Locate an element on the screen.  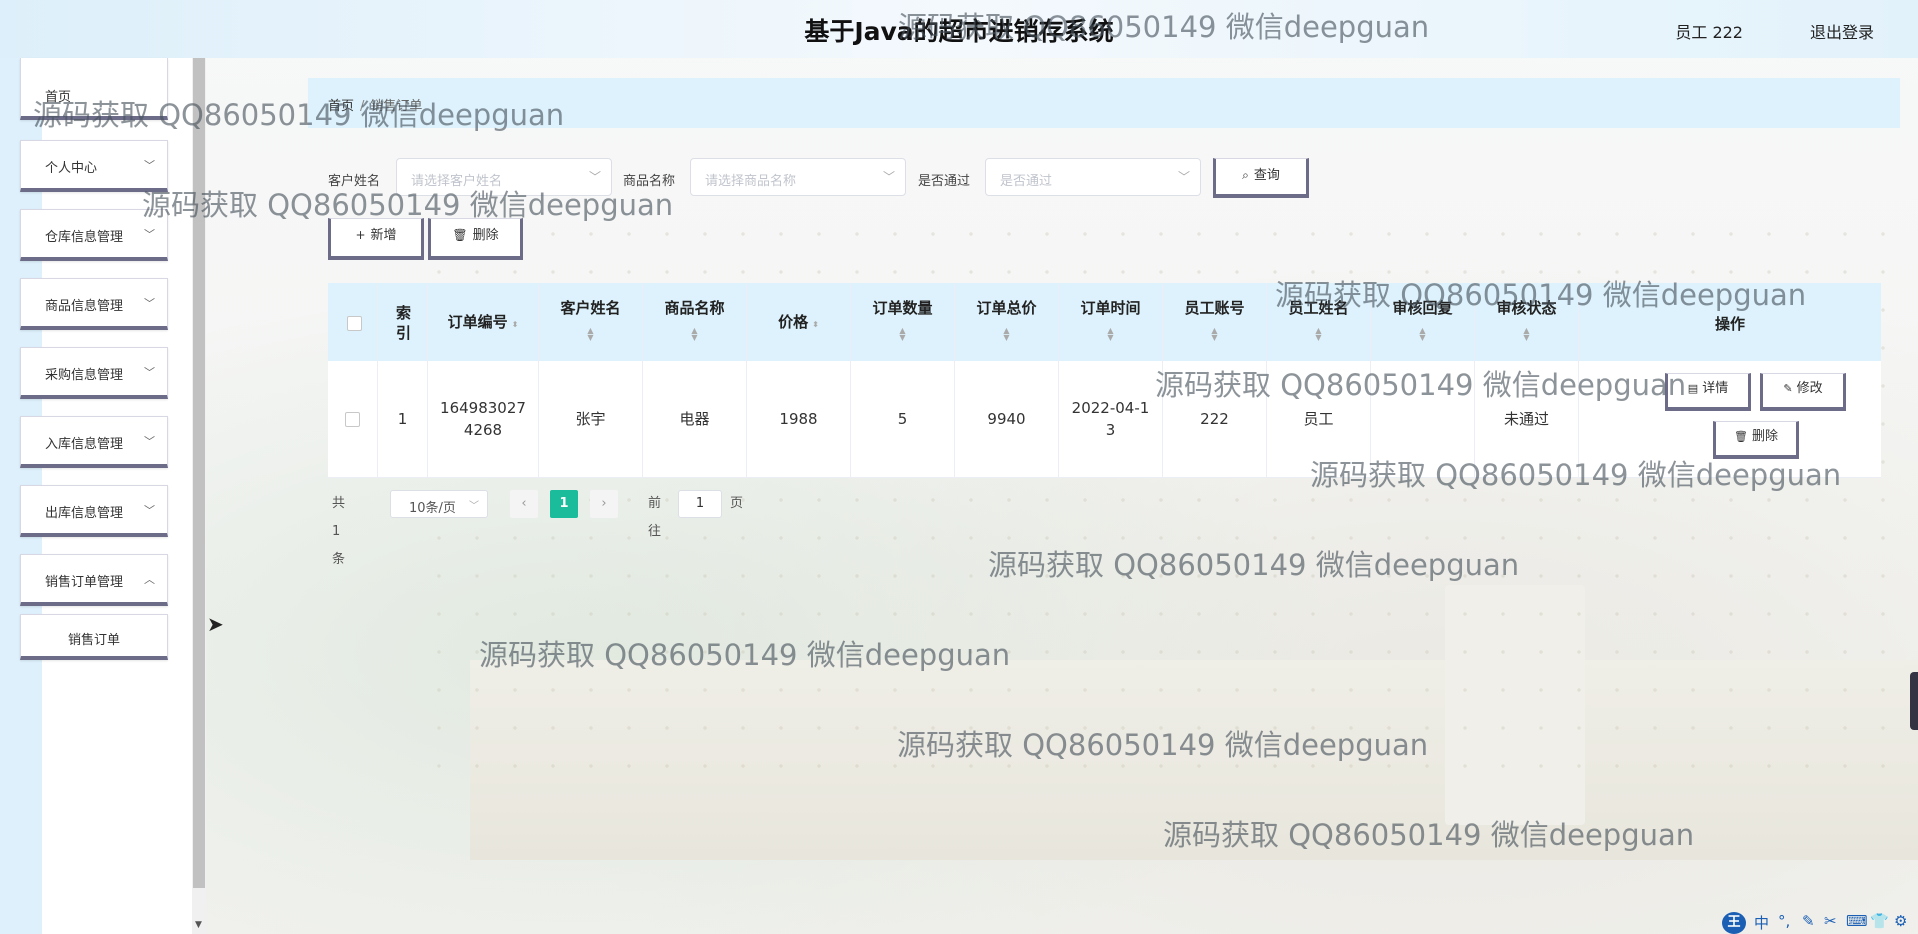
page-size-select: 10条/页 ﹀ is located at coordinates (439, 504).